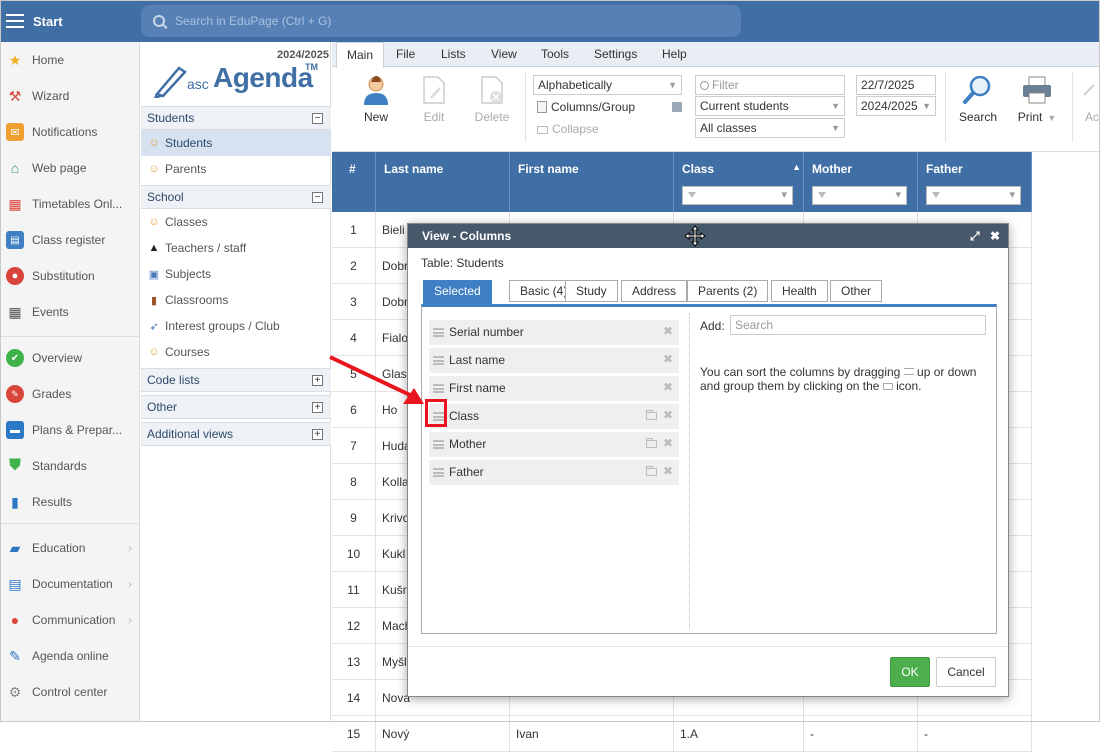  Describe the element at coordinates (443, 182) in the screenshot. I see `col-header-last-name: Last name` at that location.